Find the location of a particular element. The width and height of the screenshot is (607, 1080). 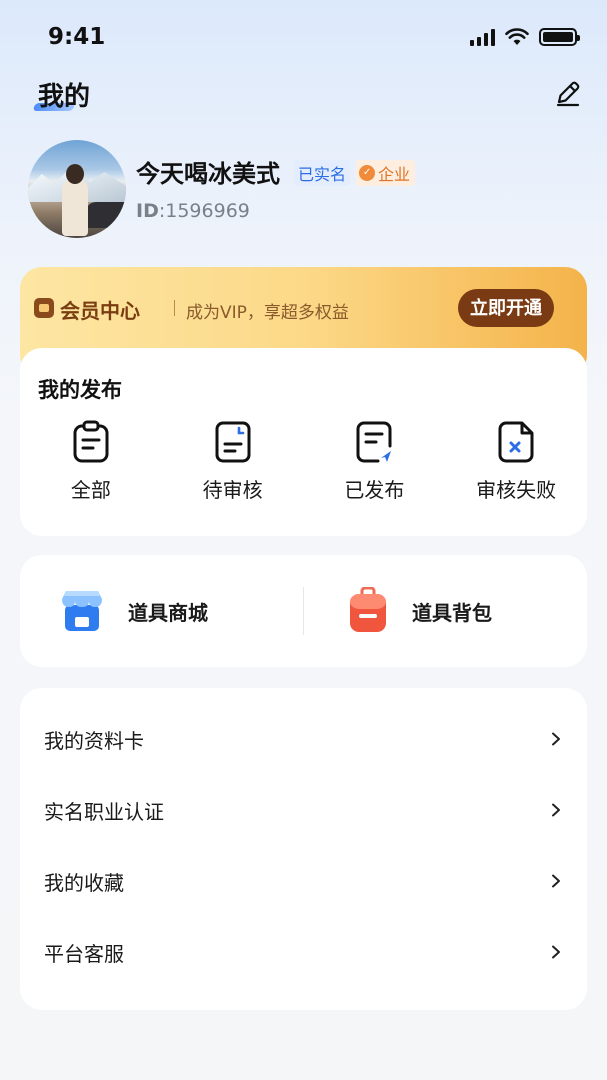

publish-item-published: 已发布 is located at coordinates (375, 461).